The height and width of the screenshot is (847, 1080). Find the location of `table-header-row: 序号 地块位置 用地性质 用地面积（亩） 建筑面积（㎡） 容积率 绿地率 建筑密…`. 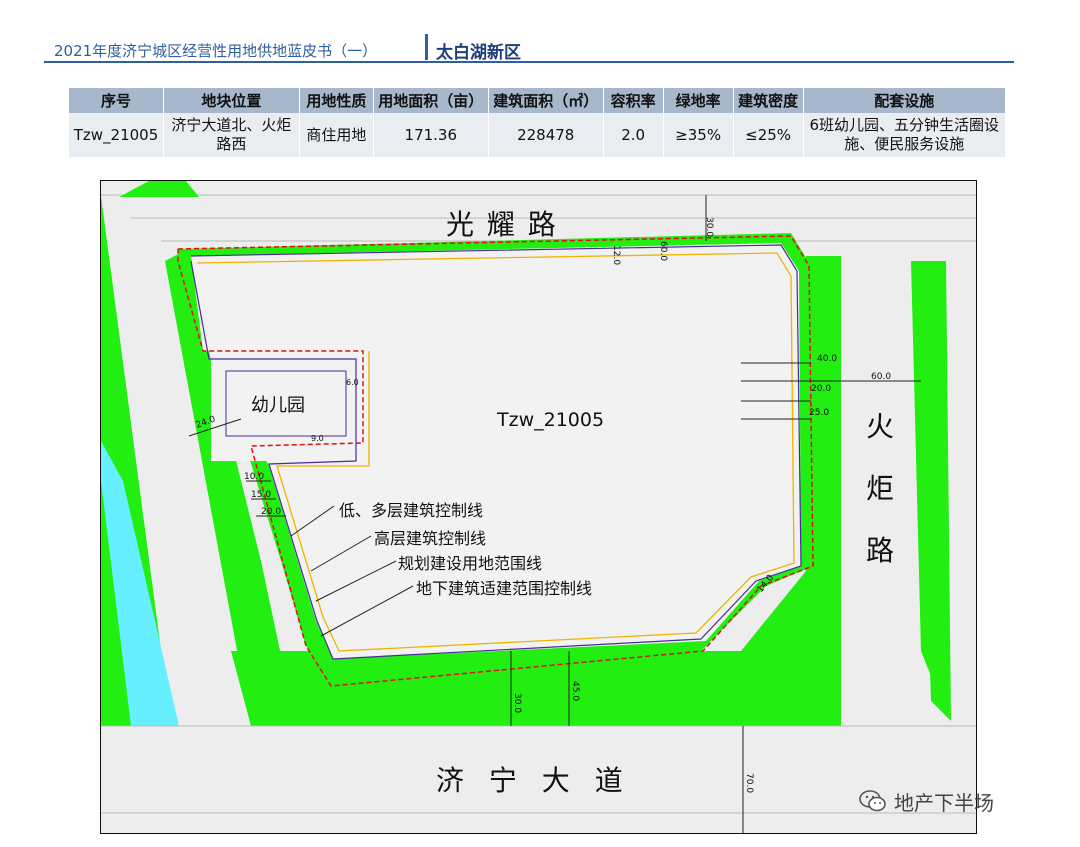

table-header-row: 序号 地块位置 用地性质 用地面积（亩） 建筑面积（㎡） 容积率 绿地率 建筑密… is located at coordinates (536, 100).